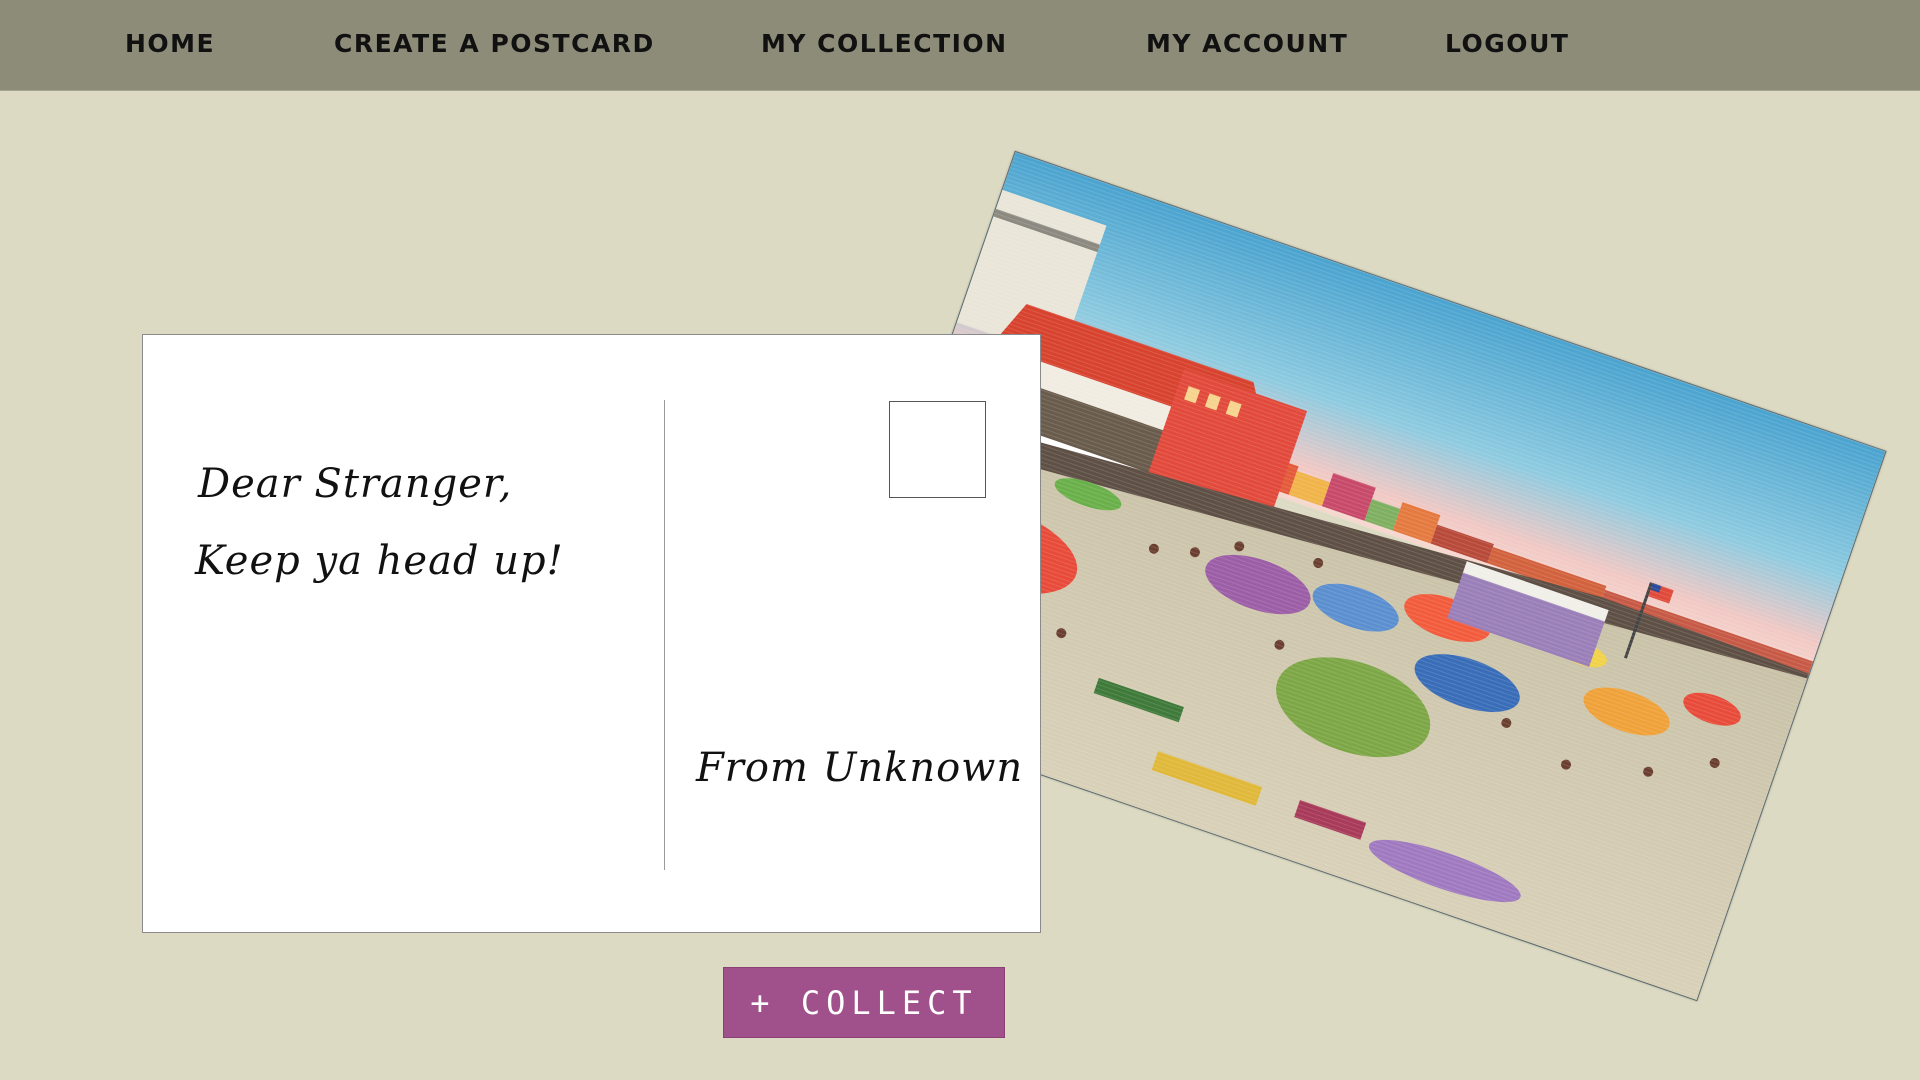  Describe the element at coordinates (1247, 43) in the screenshot. I see `nav-my-account-link: My Account` at that location.